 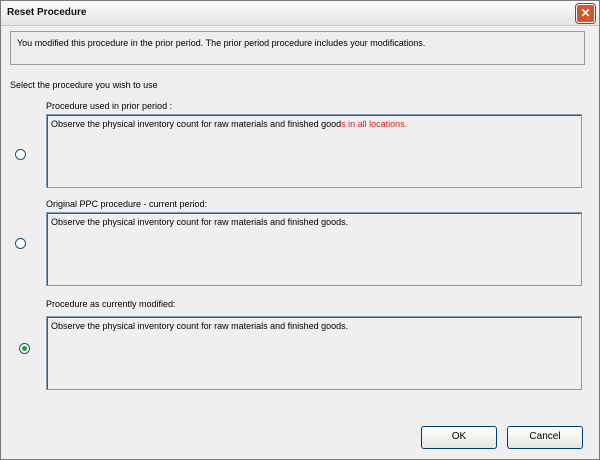 I want to click on option-prior-period-highlight-text: s in all locations., so click(x=374, y=124).